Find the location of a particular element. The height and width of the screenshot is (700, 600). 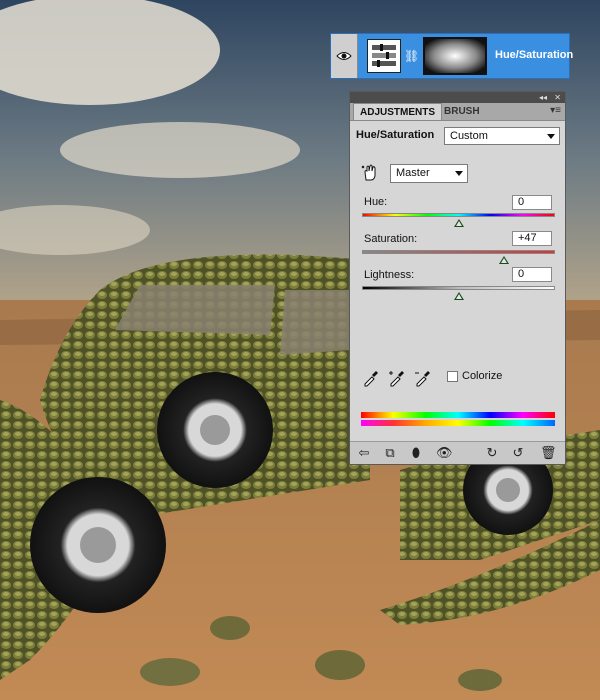

adjustment-title: Hue/Saturation is located at coordinates (395, 135).